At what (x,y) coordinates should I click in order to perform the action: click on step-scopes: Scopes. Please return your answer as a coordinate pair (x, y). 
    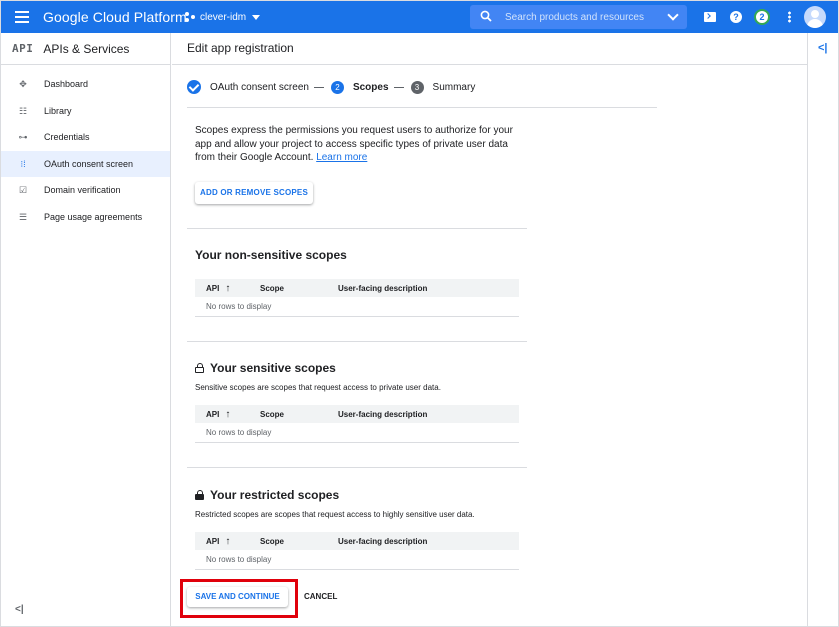
    Looking at the image, I should click on (371, 87).